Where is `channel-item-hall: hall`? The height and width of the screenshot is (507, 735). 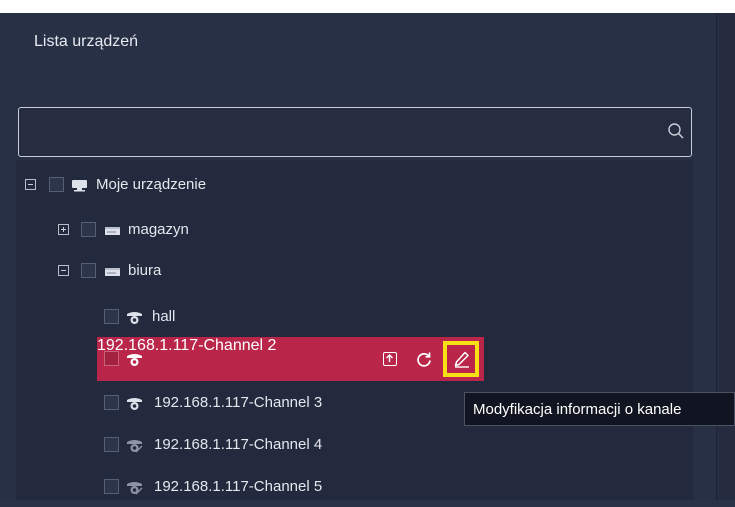
channel-item-hall: hall is located at coordinates (395, 317).